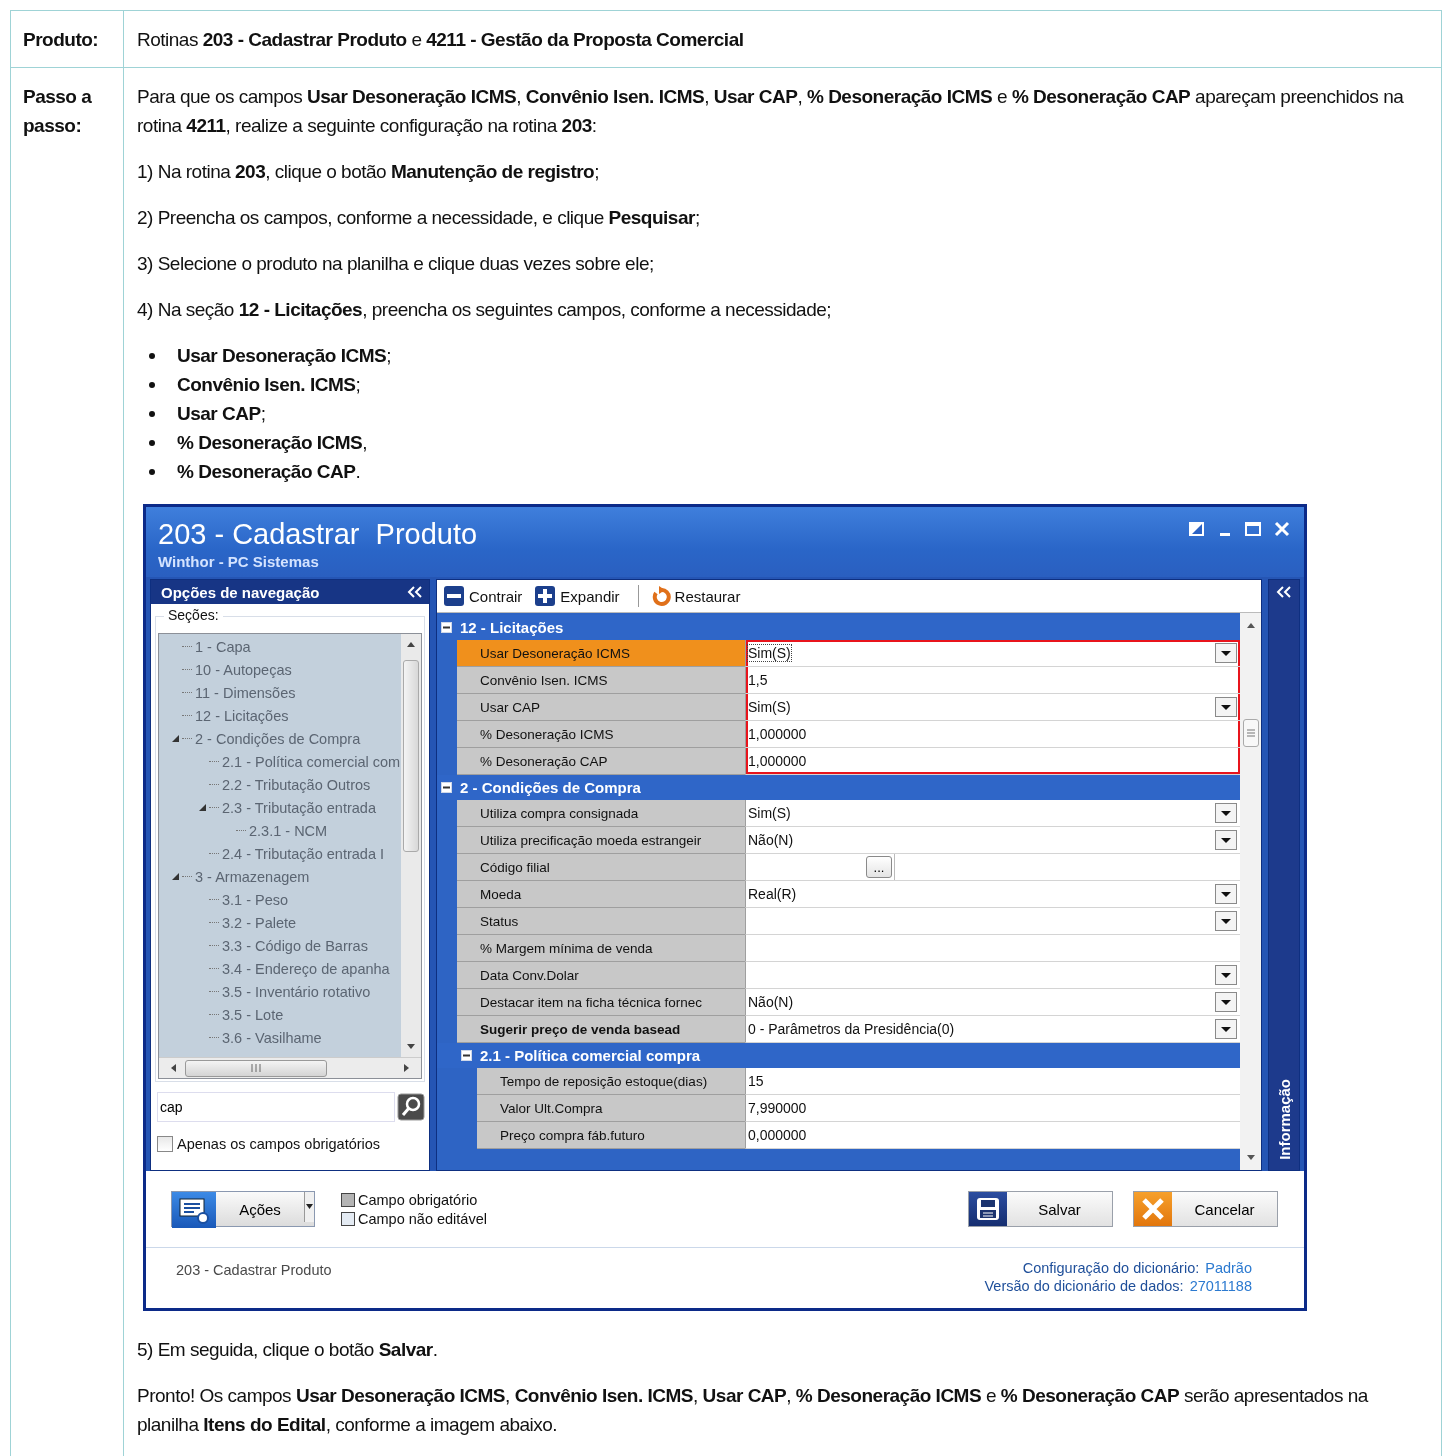 The width and height of the screenshot is (1448, 1456). What do you see at coordinates (992, 1081) in the screenshot?
I see `field-value: 15` at bounding box center [992, 1081].